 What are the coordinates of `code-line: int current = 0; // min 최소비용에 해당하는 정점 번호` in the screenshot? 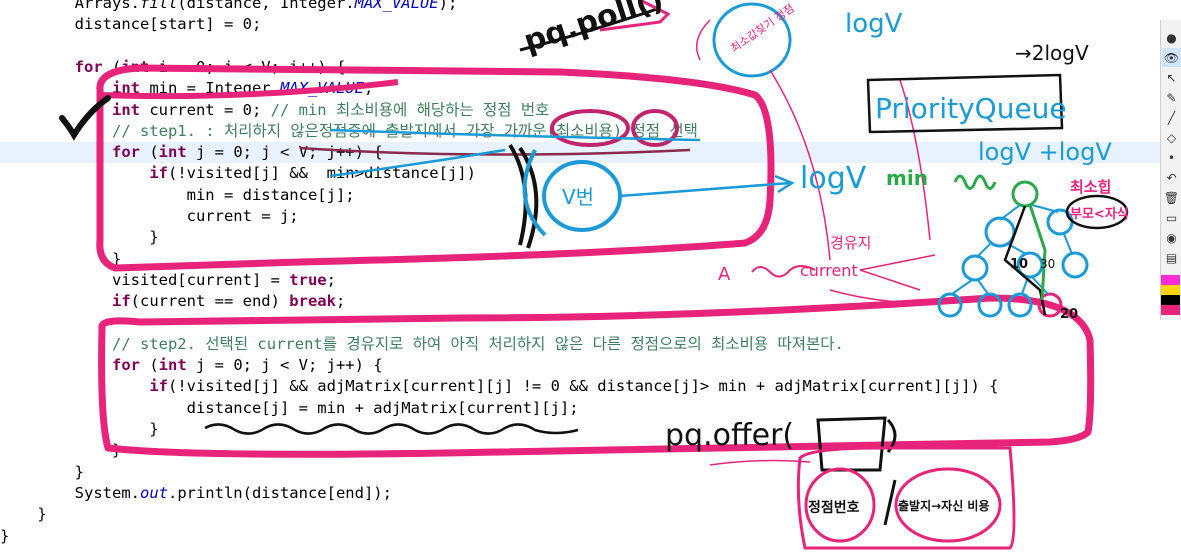 It's located at (274, 110).